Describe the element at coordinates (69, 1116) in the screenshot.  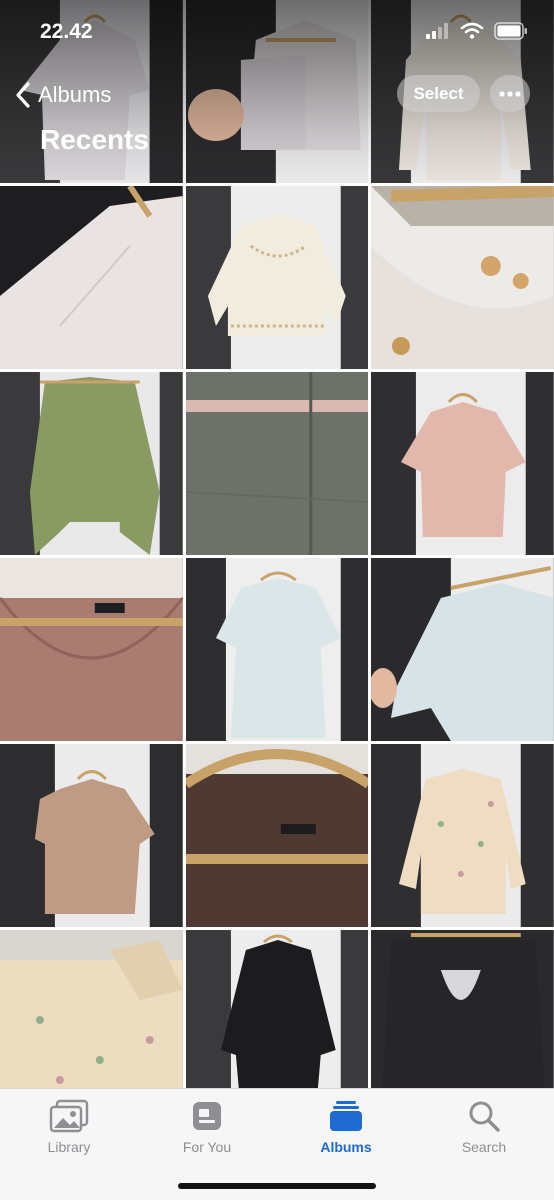
I see `photo-library-icon` at that location.